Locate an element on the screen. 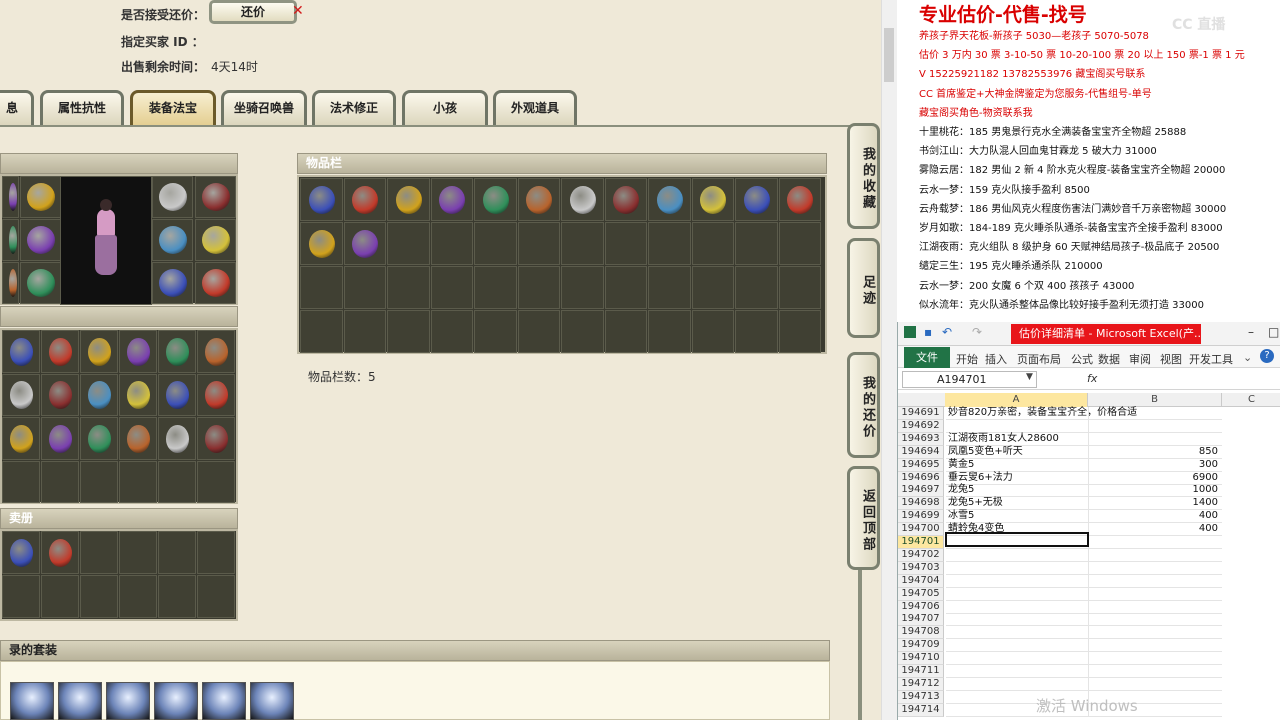 The image size is (1280, 720). name-box-dropdown-icon: ▼ is located at coordinates (1029, 377).